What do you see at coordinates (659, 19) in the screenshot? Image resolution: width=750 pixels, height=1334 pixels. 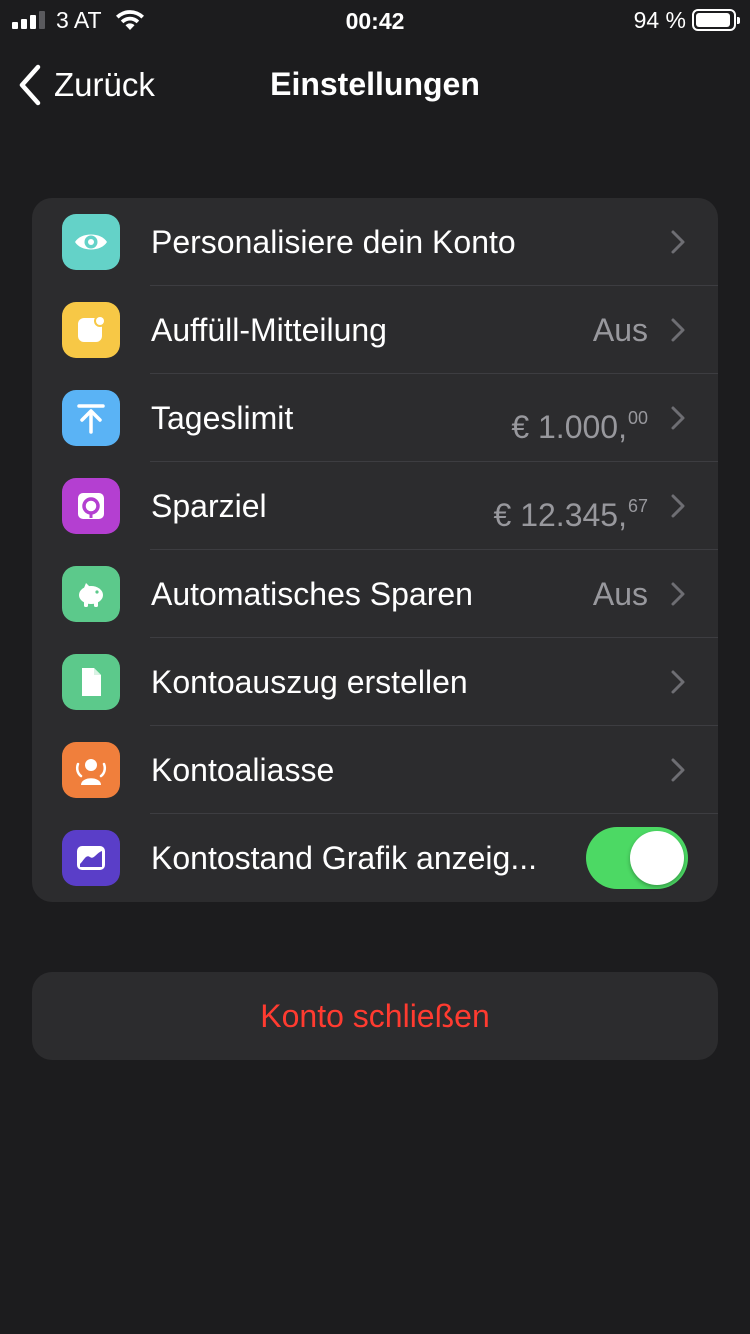 I see `battery-percentage: 94 %` at bounding box center [659, 19].